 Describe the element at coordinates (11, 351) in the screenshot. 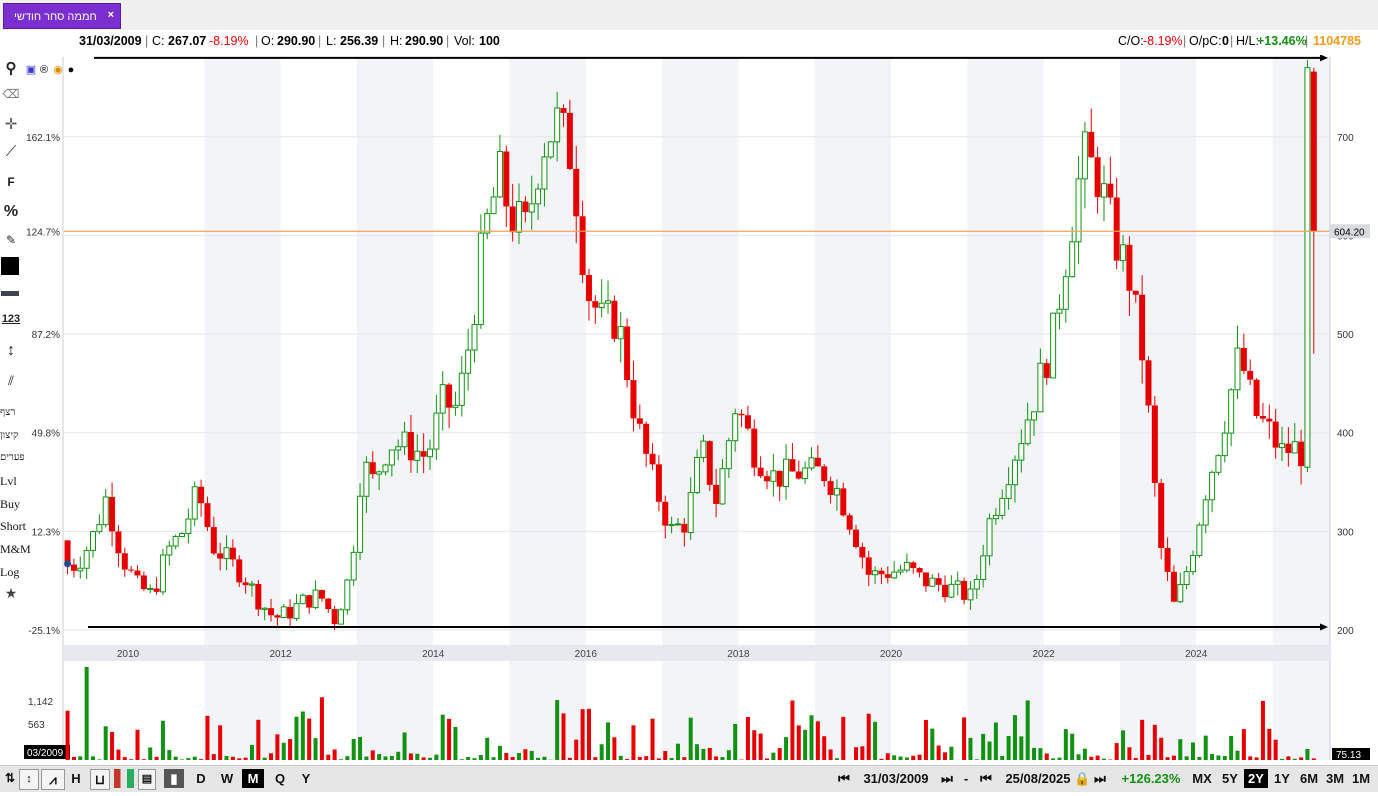

I see `vertical-arrow-icon: ↕` at that location.